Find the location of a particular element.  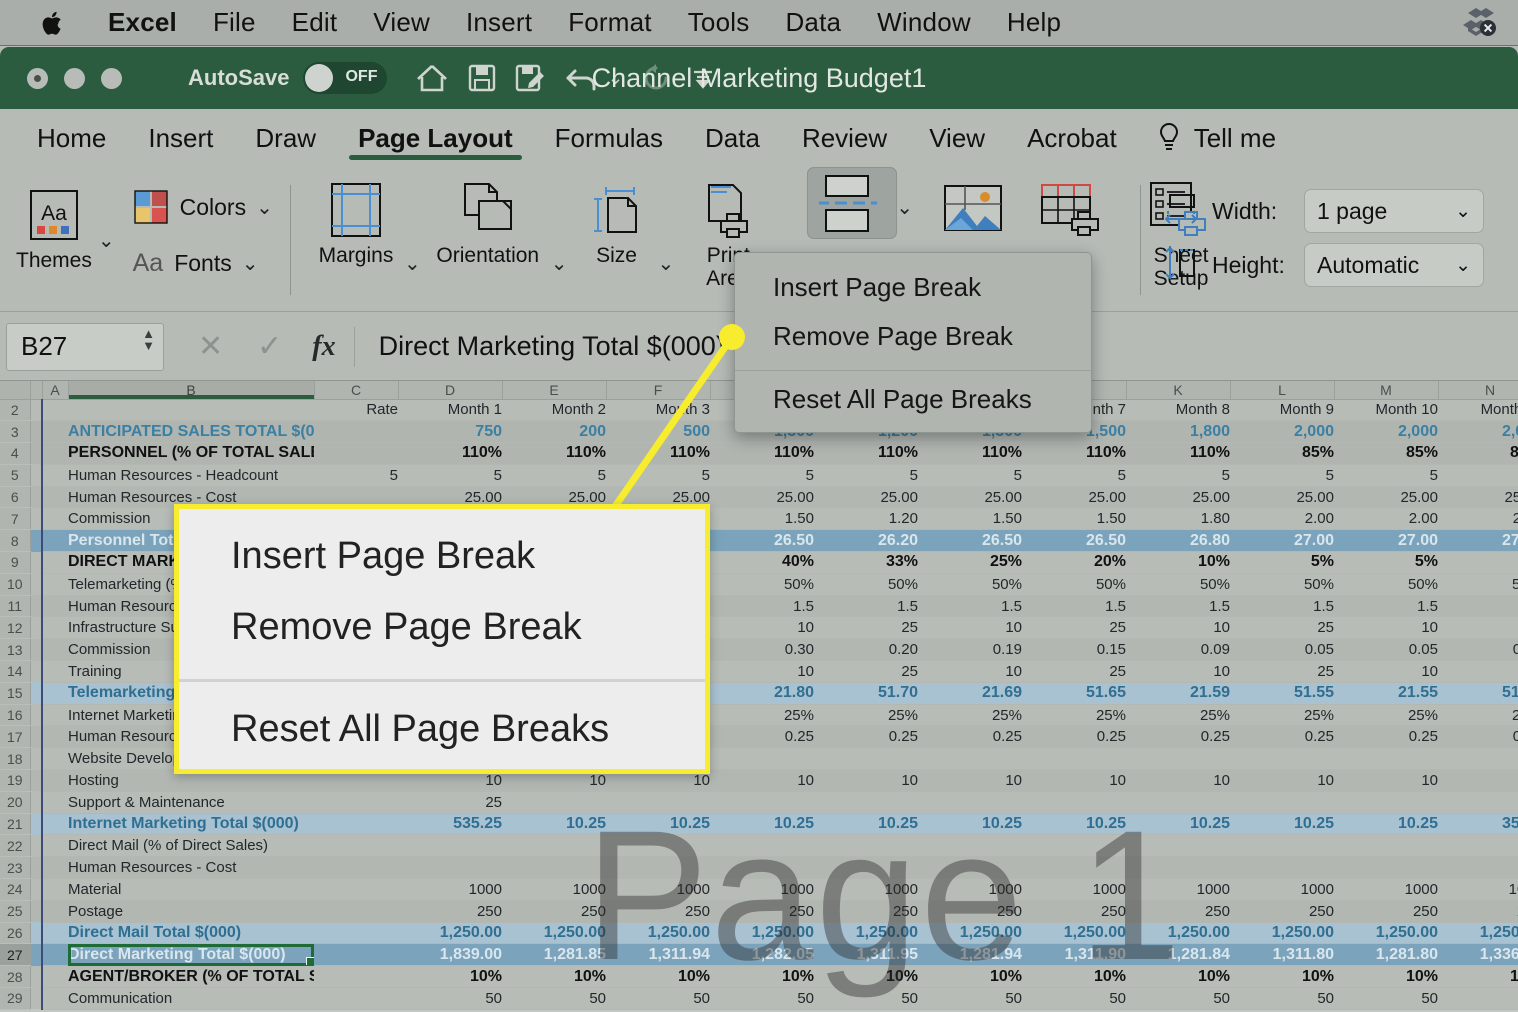

fonts-chevron-down-icon: ⌄ is located at coordinates (250, 263).